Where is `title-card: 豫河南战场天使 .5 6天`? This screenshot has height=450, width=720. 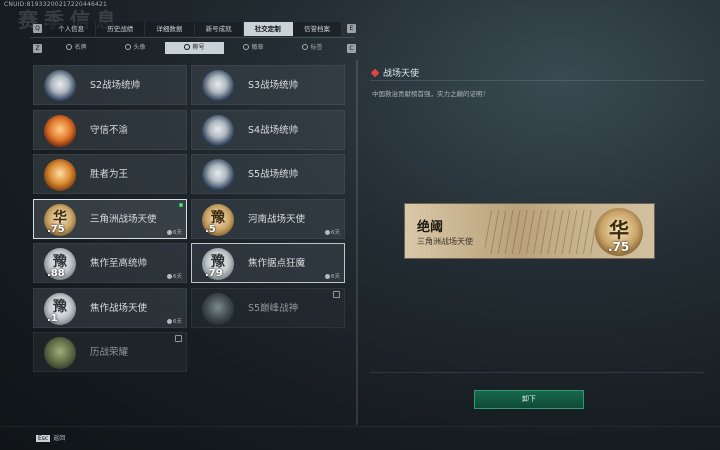 title-card: 豫河南战场天使 .5 6天 is located at coordinates (268, 218).